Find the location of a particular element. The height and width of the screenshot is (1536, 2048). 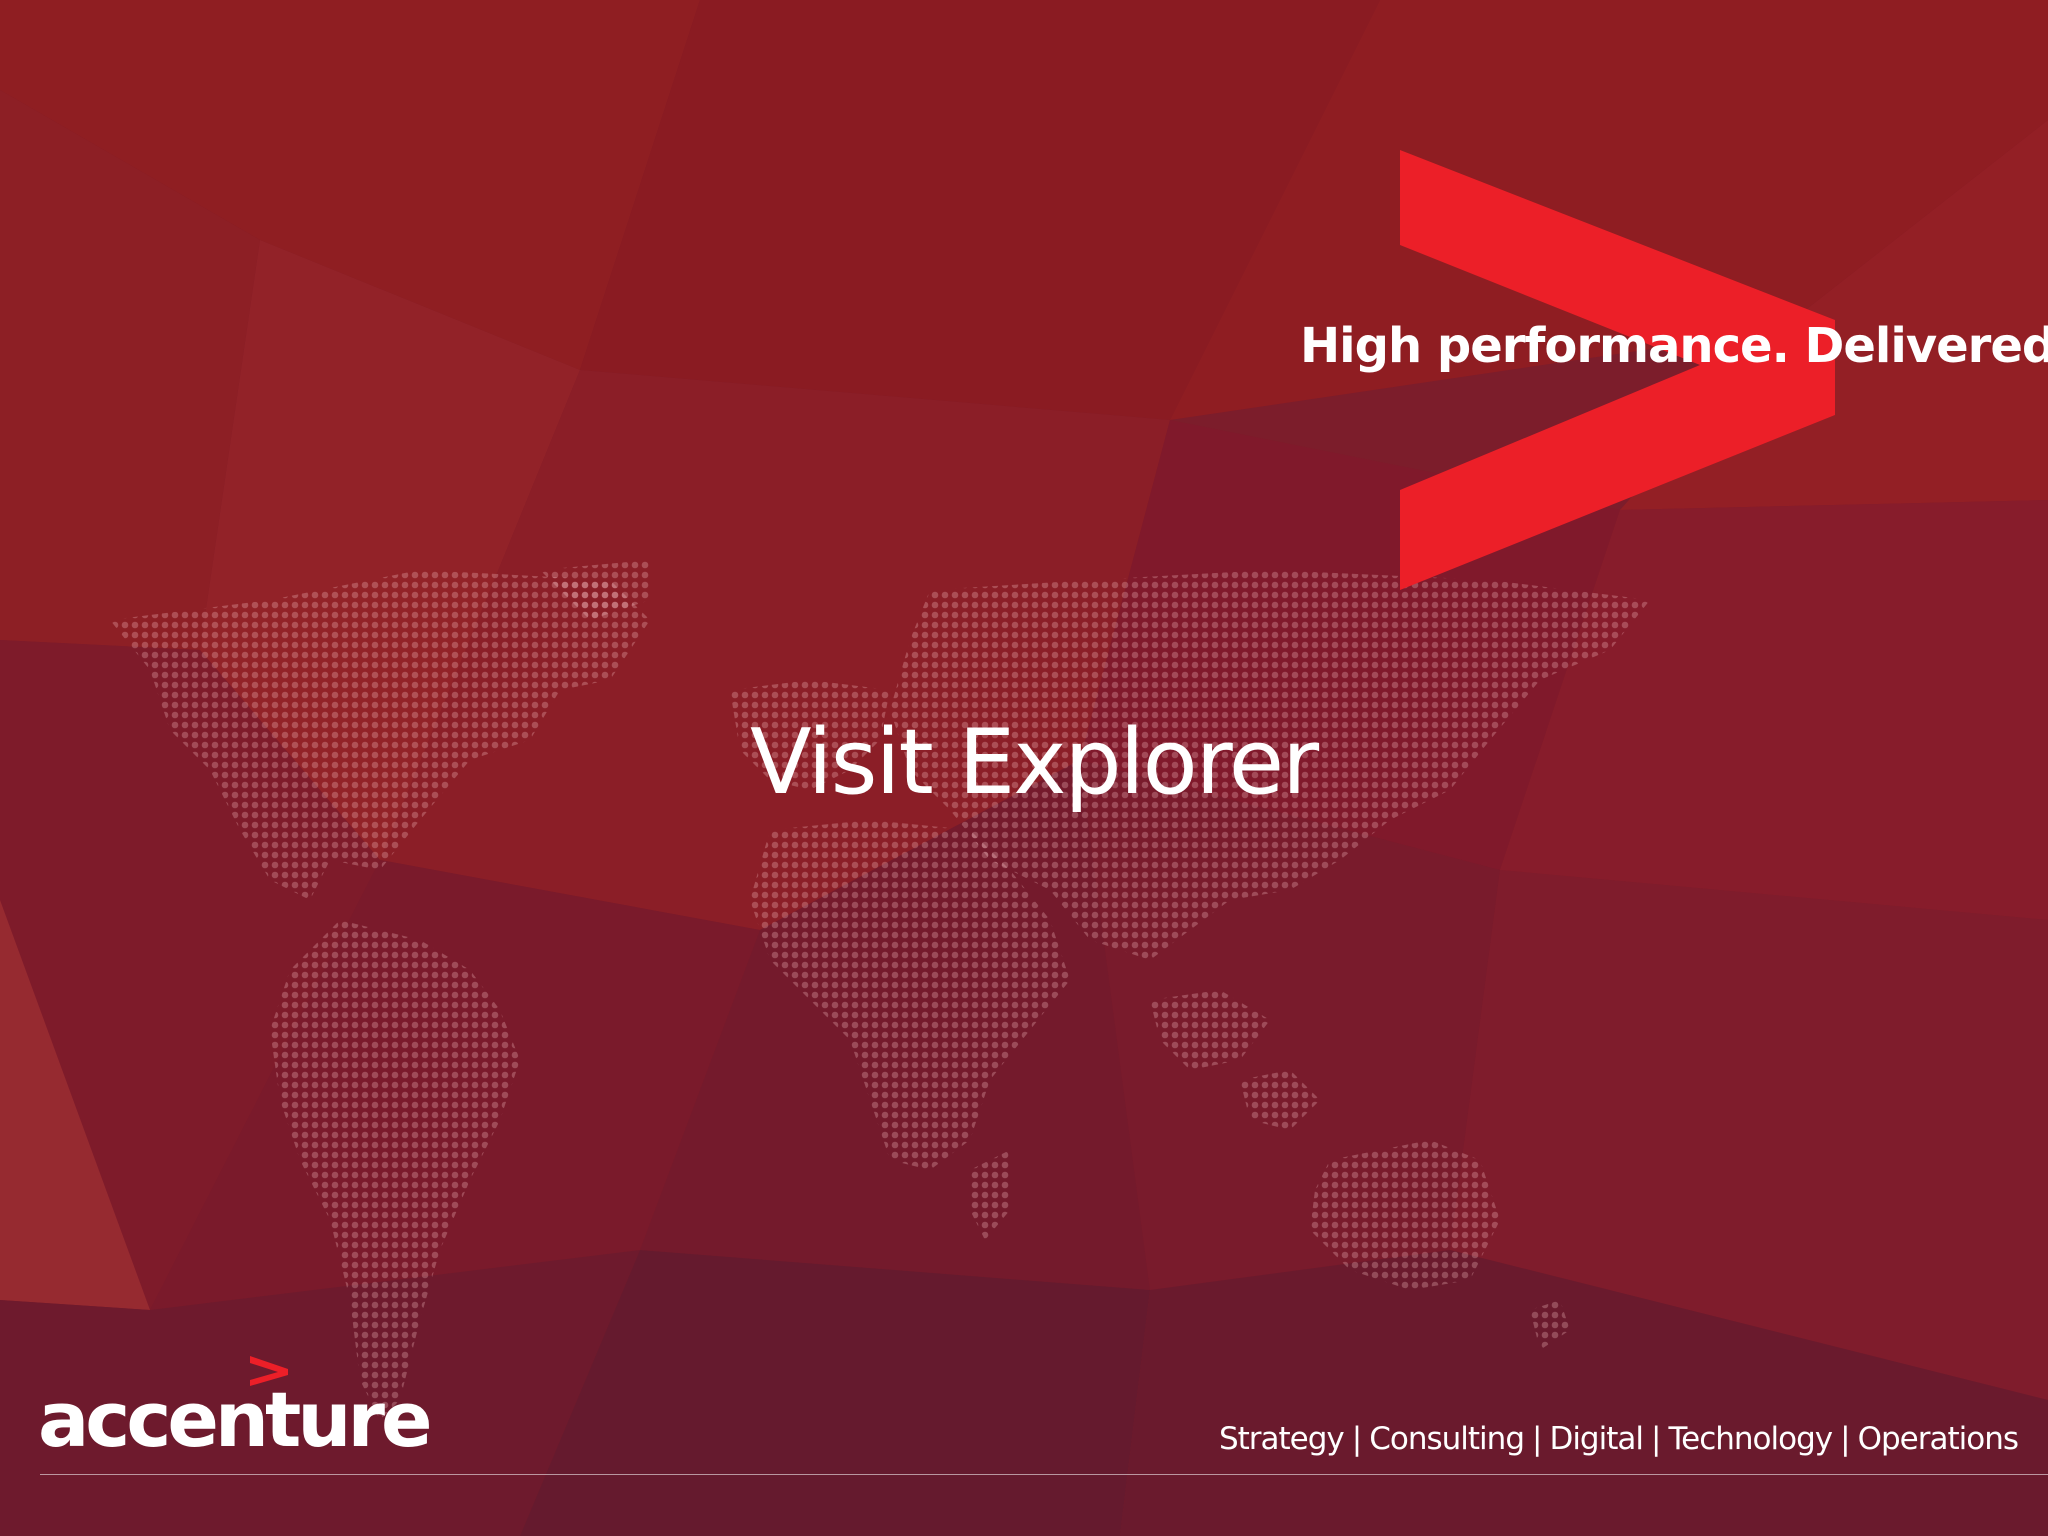

brand-tagline: High performance. Delivered. is located at coordinates (1674, 346).